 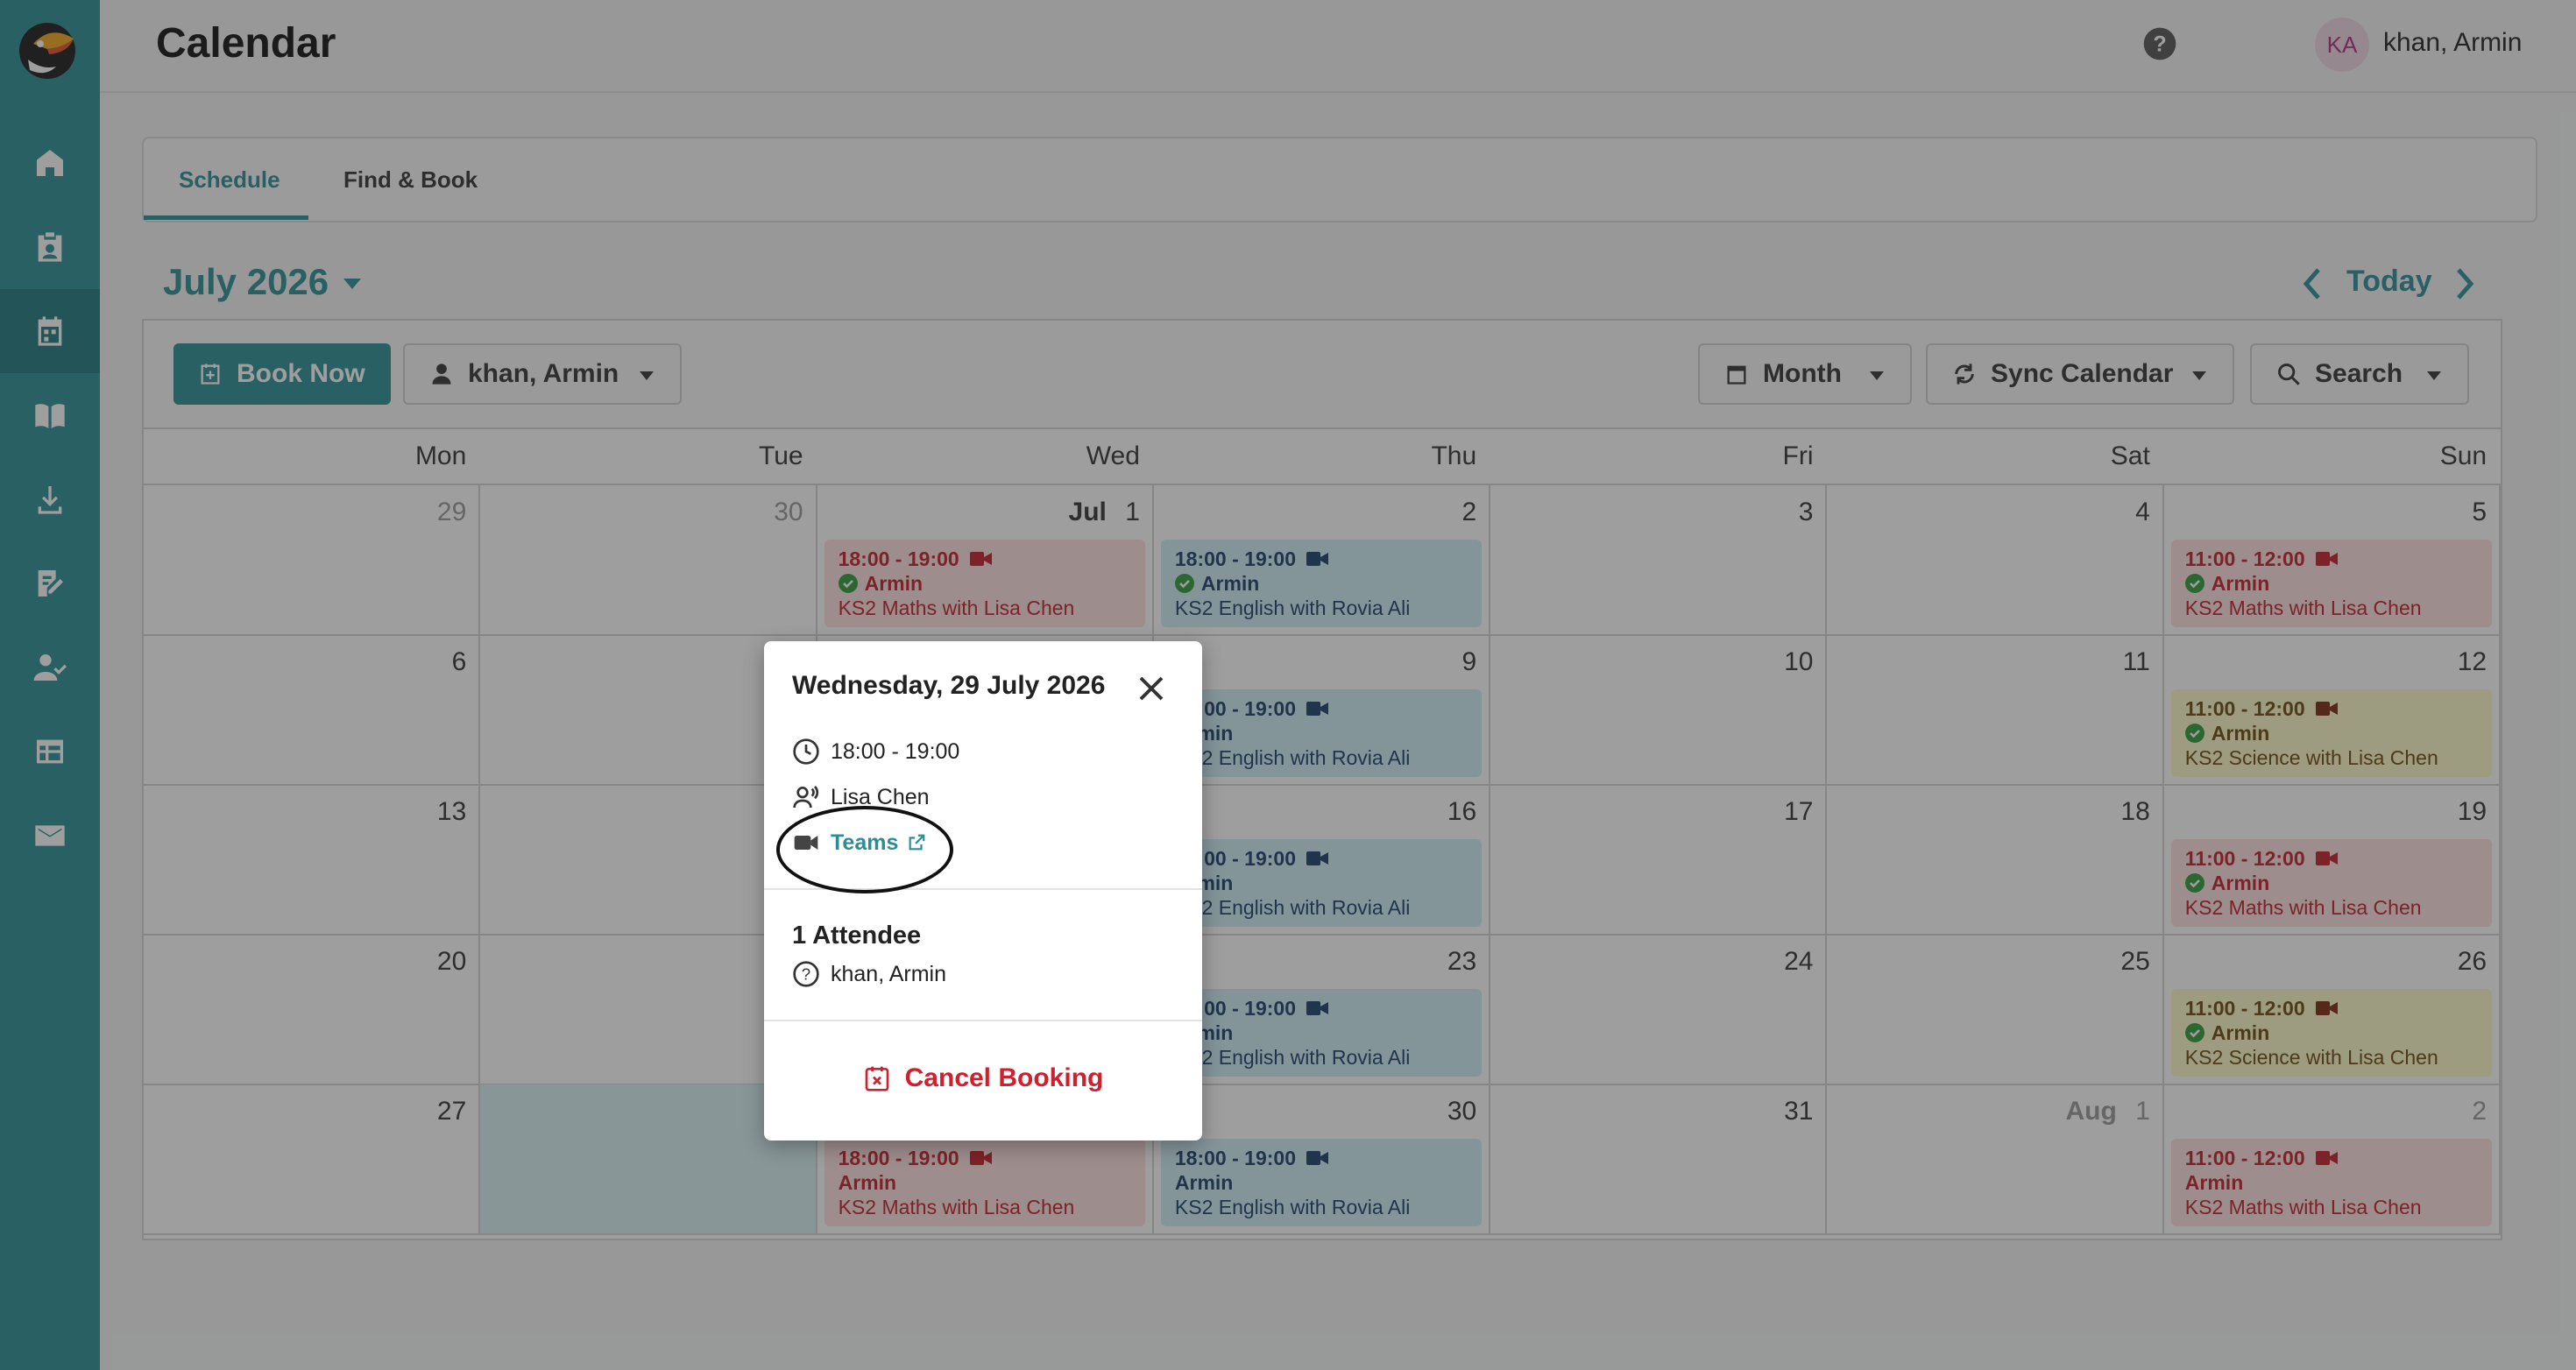 What do you see at coordinates (949, 685) in the screenshot?
I see `popup-date: Wednesday, 29 July 2026` at bounding box center [949, 685].